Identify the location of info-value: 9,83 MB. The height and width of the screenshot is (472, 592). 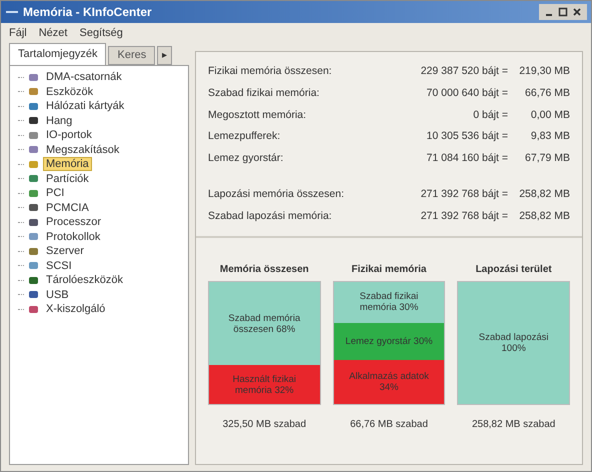
(550, 136).